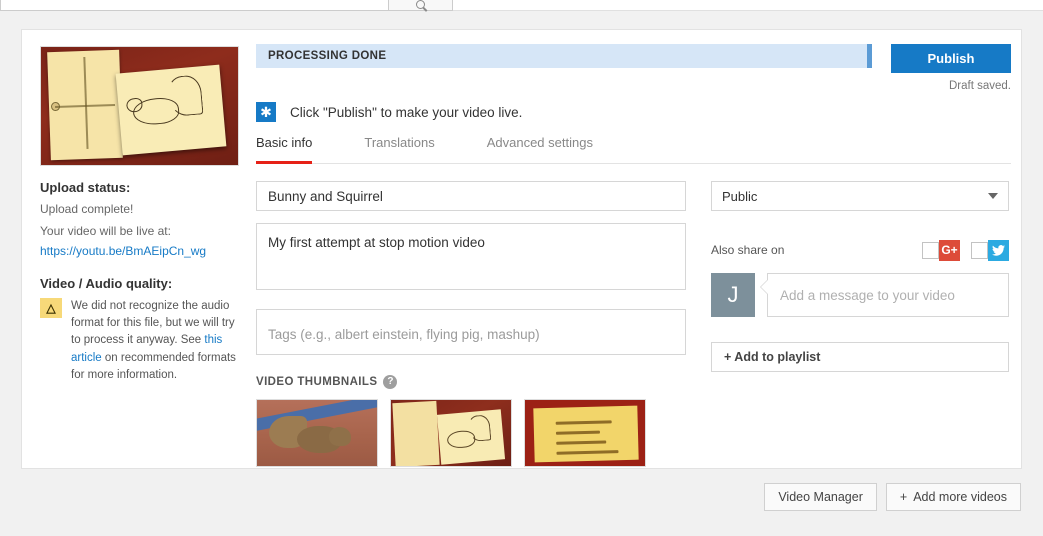 This screenshot has width=1043, height=536. What do you see at coordinates (105, 231) in the screenshot?
I see `live-at-label: Your video will be live at:` at bounding box center [105, 231].